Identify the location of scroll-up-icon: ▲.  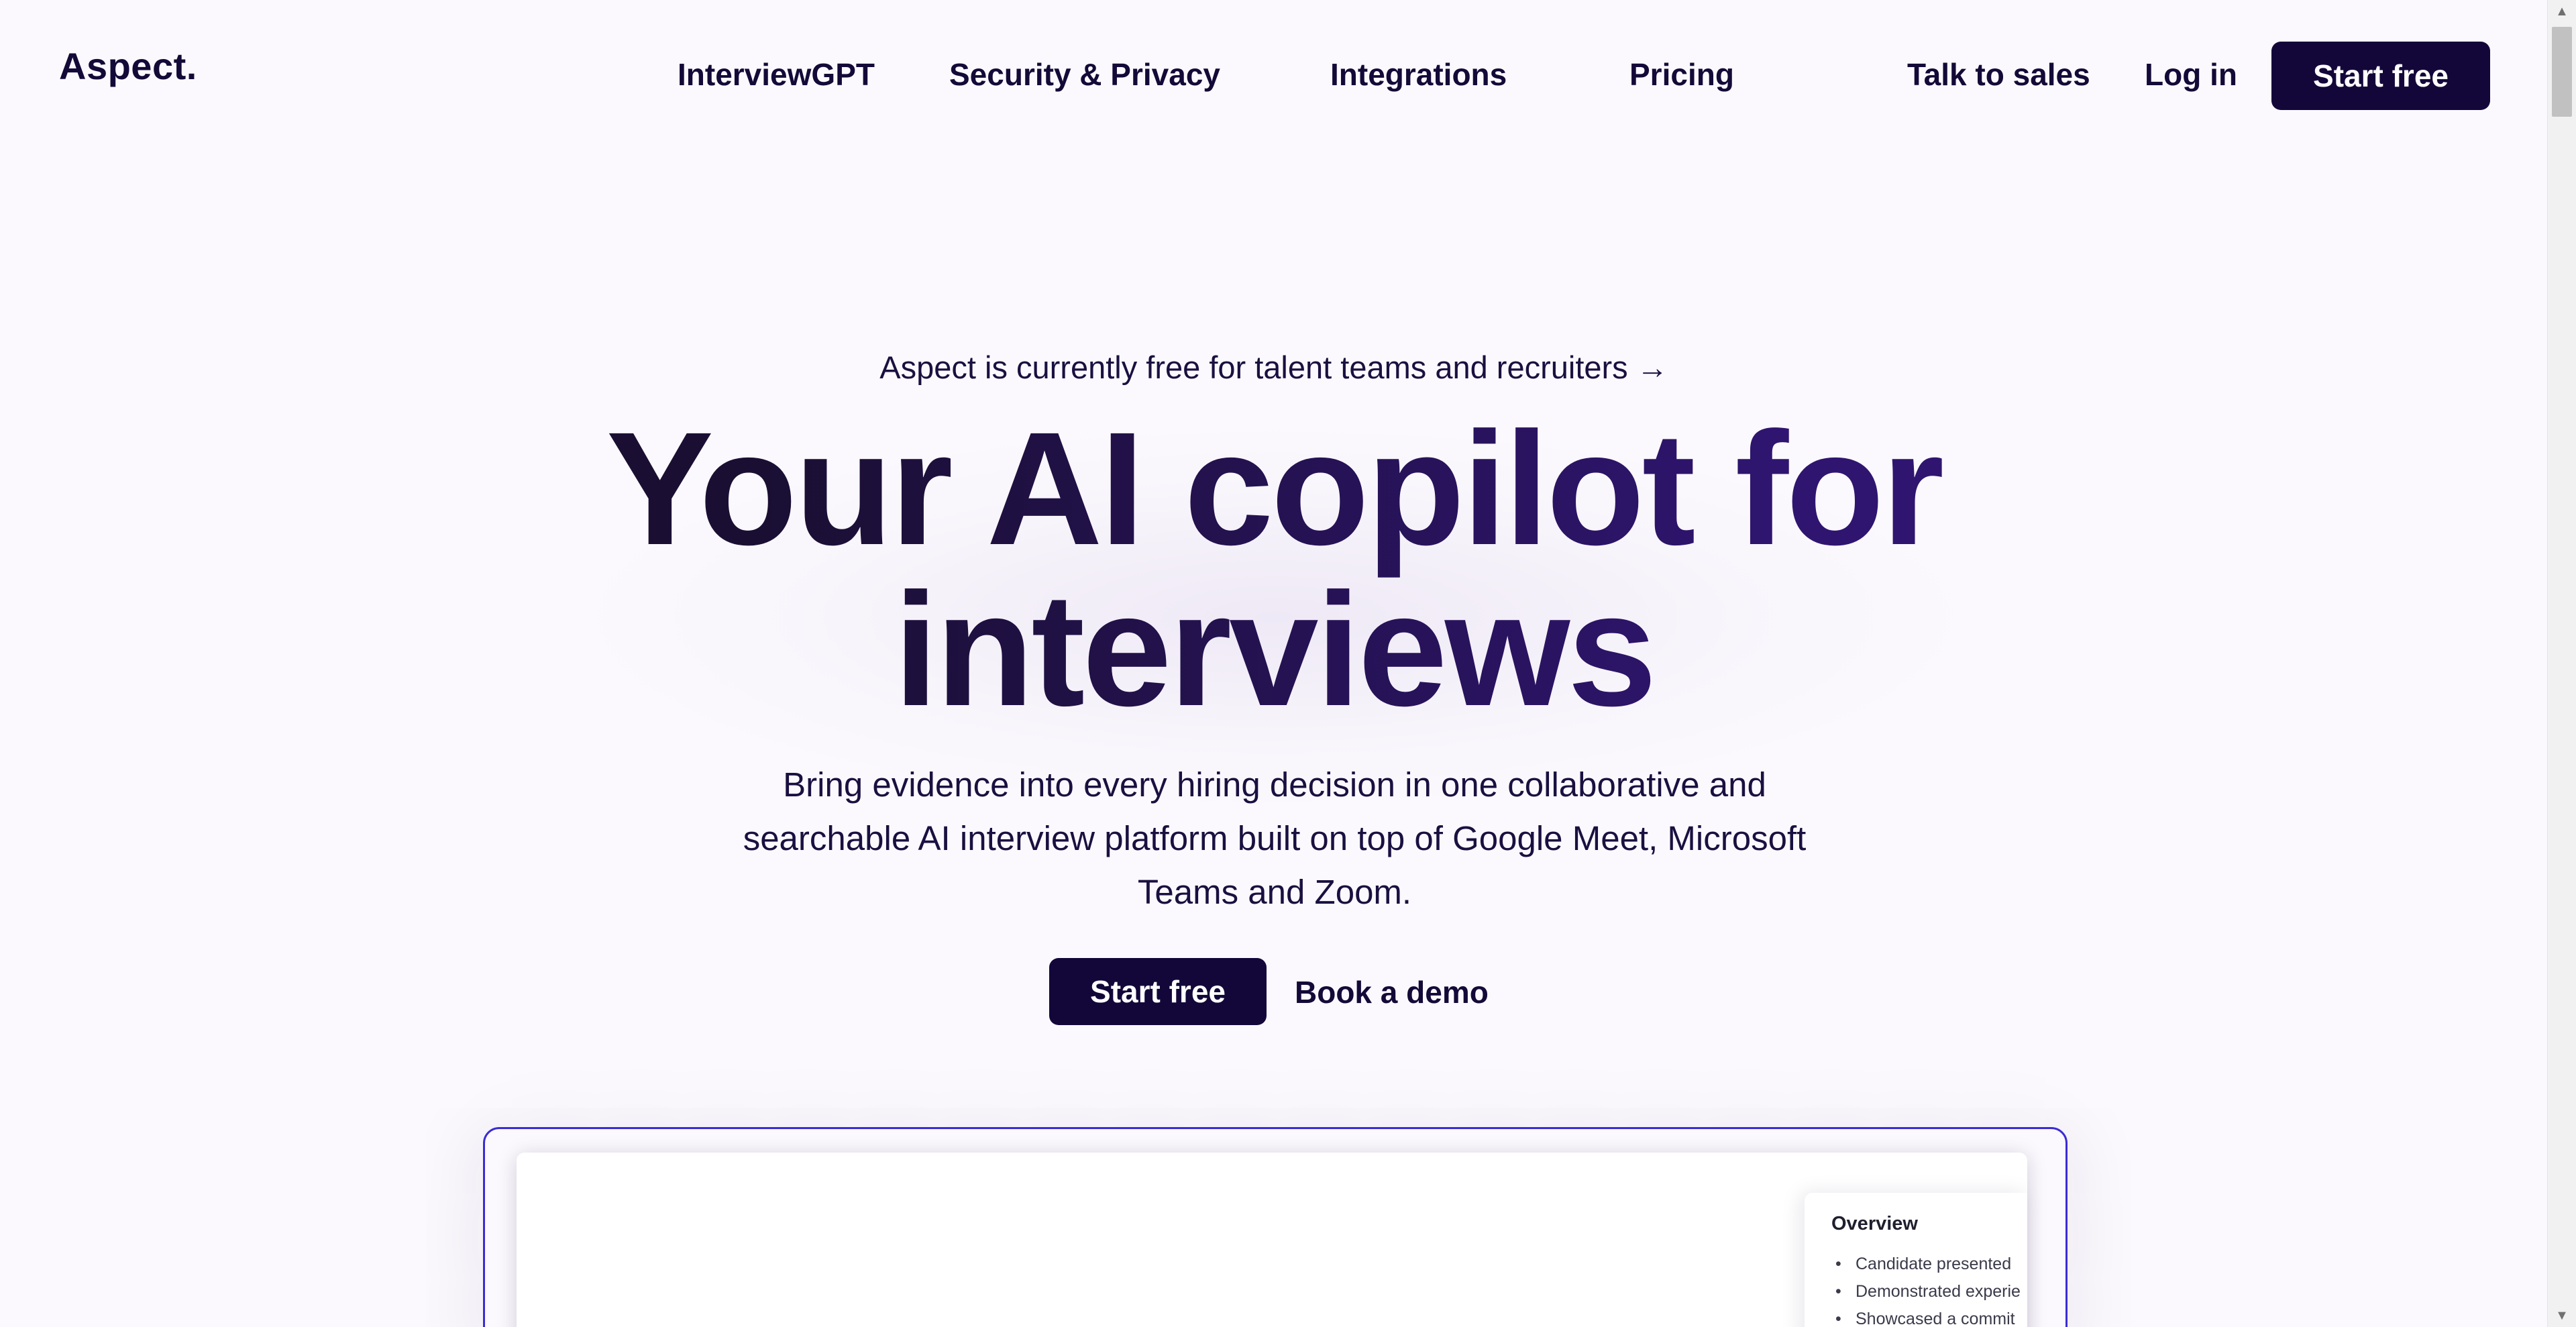
(2562, 11).